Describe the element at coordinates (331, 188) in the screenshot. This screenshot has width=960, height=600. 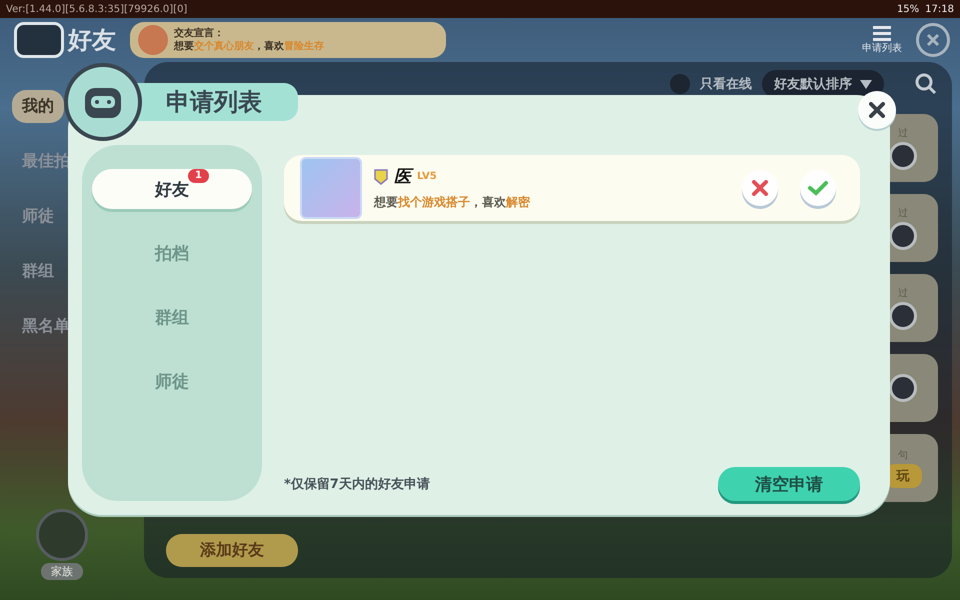
I see `photo-placeholder` at that location.